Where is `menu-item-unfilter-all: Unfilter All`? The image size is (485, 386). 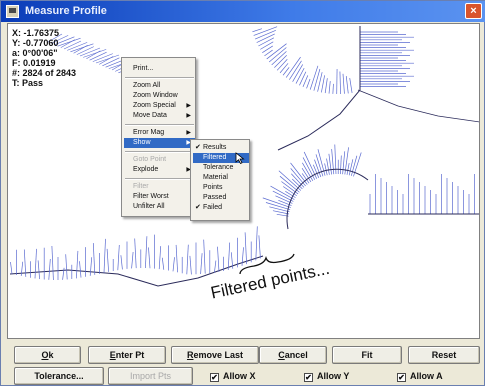 menu-item-unfilter-all: Unfilter All is located at coordinates (159, 207).